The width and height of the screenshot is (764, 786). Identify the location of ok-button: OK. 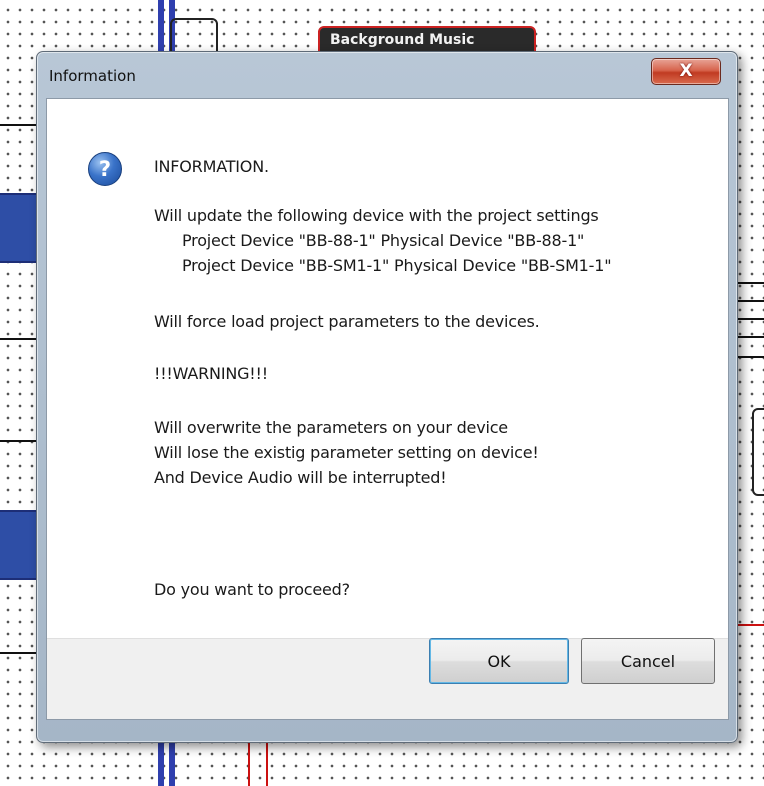
(499, 661).